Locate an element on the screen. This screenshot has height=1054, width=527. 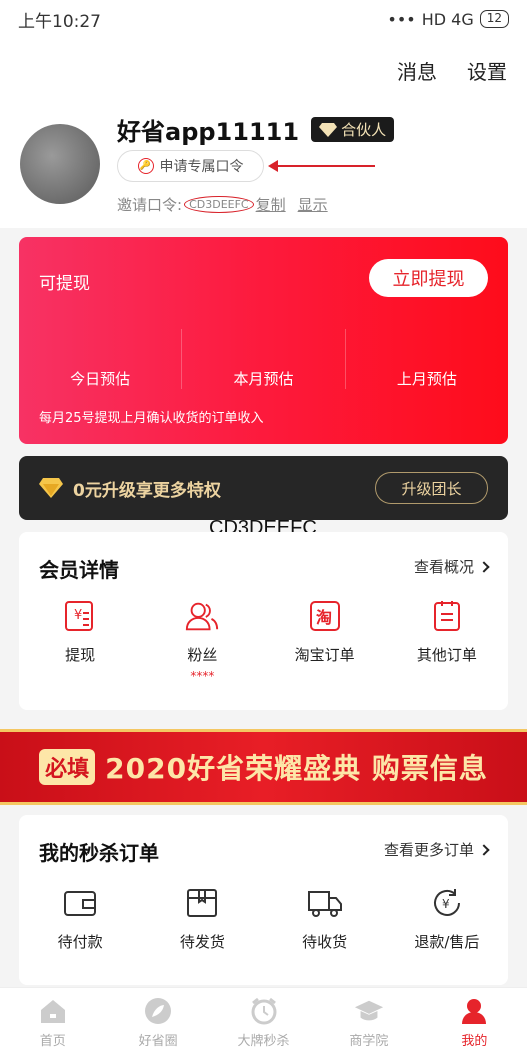
battery-indicator: 12 is located at coordinates (494, 19).